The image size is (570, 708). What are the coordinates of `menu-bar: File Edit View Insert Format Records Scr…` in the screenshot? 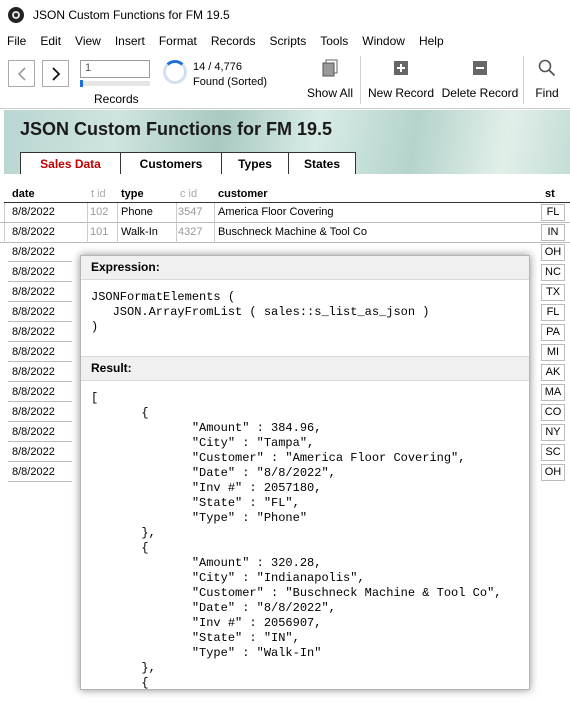 It's located at (225, 41).